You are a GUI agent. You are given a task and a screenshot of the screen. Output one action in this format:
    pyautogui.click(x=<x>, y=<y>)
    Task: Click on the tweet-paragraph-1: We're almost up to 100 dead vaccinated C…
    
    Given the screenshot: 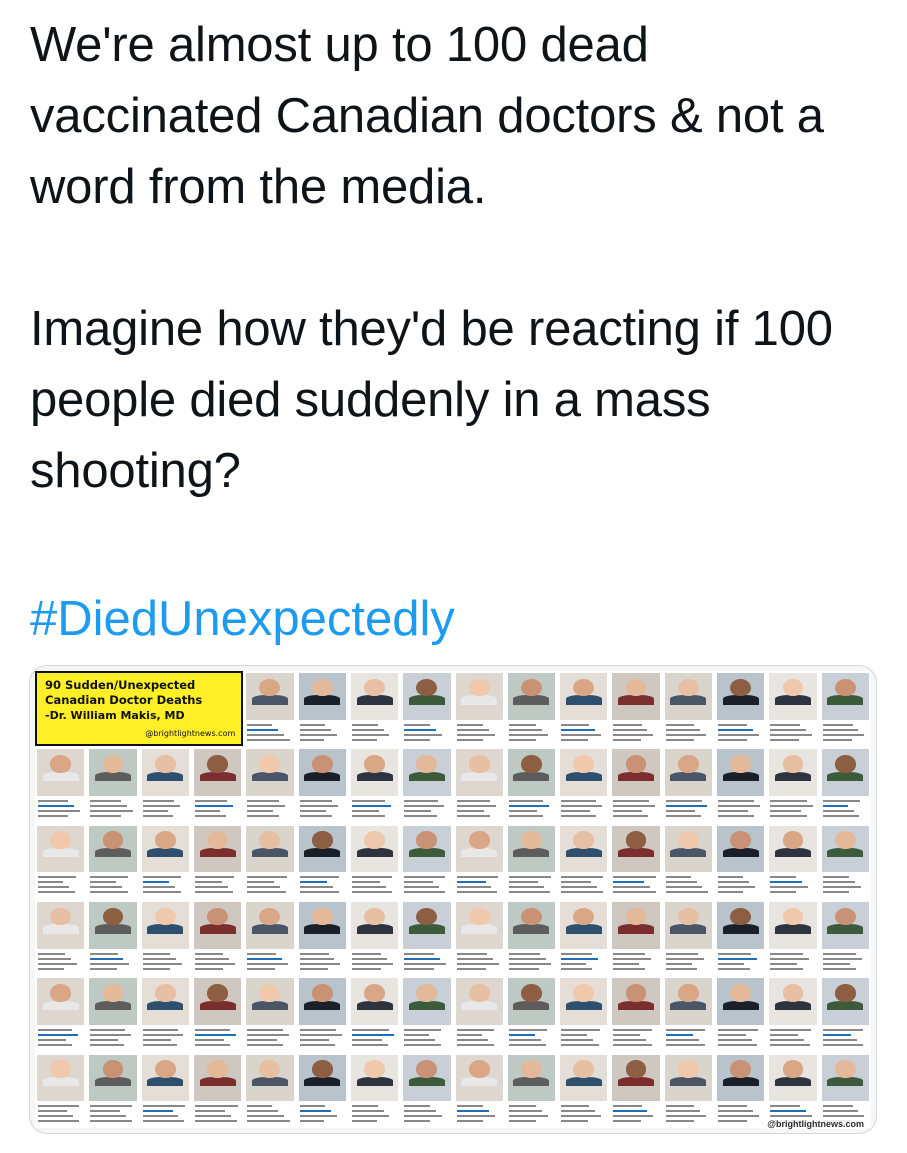 What is the action you would take?
    pyautogui.click(x=427, y=116)
    